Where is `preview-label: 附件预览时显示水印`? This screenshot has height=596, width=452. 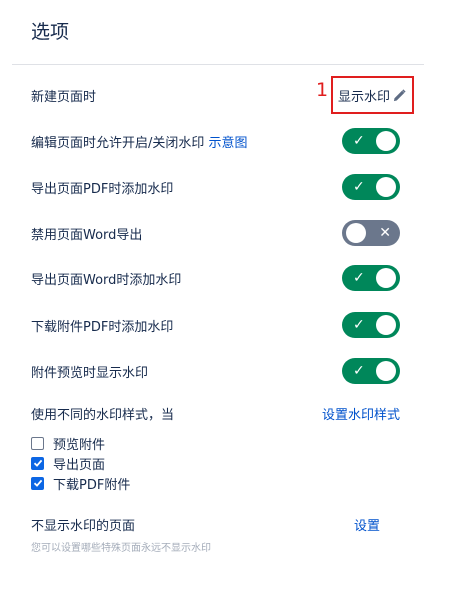 preview-label: 附件预览时显示水印 is located at coordinates (90, 373).